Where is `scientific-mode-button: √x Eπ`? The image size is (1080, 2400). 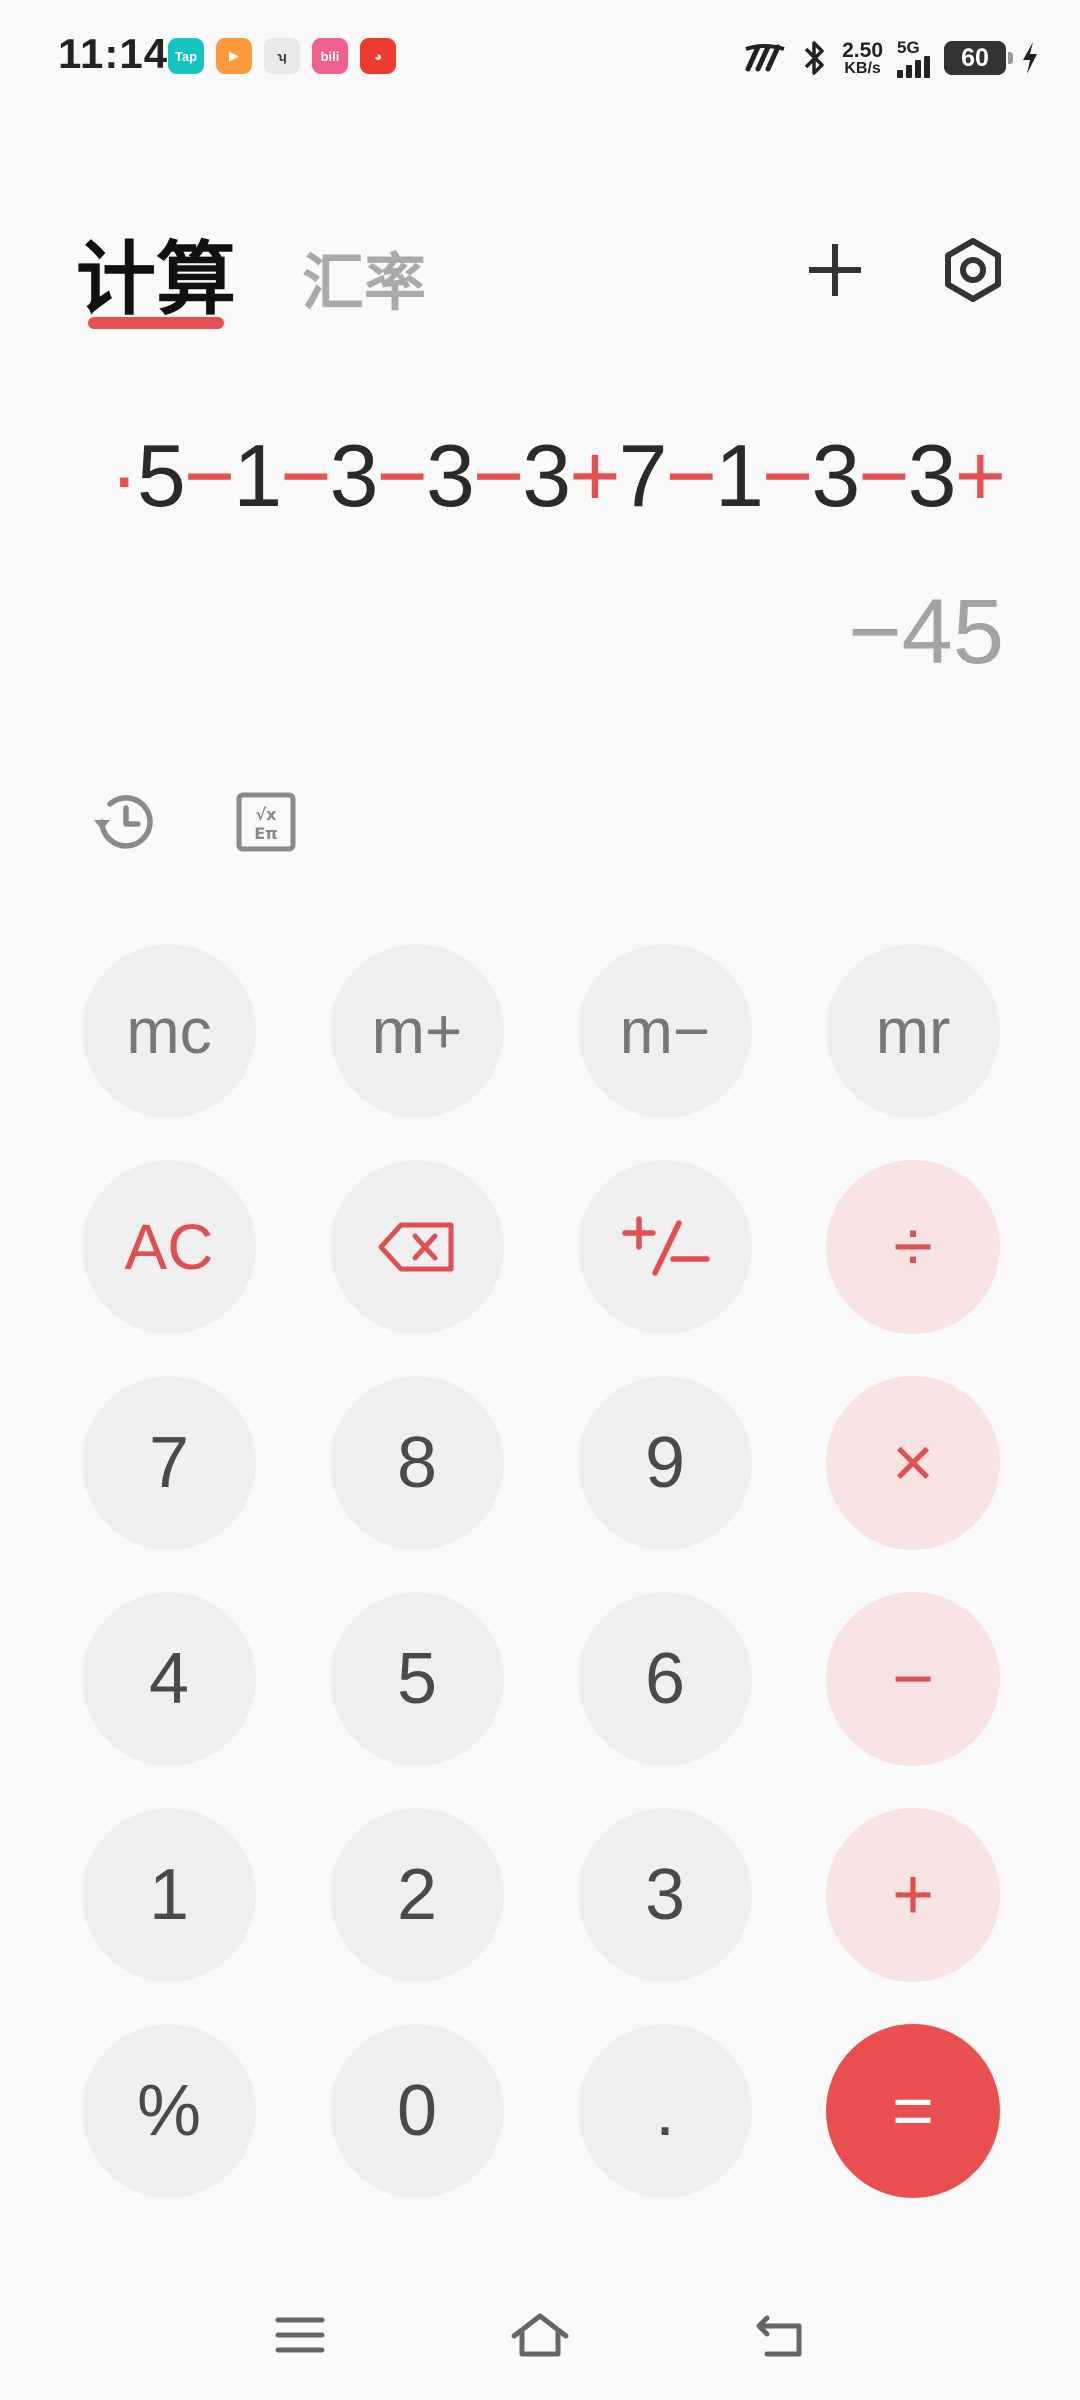
scientific-mode-button: √x Eπ is located at coordinates (266, 822).